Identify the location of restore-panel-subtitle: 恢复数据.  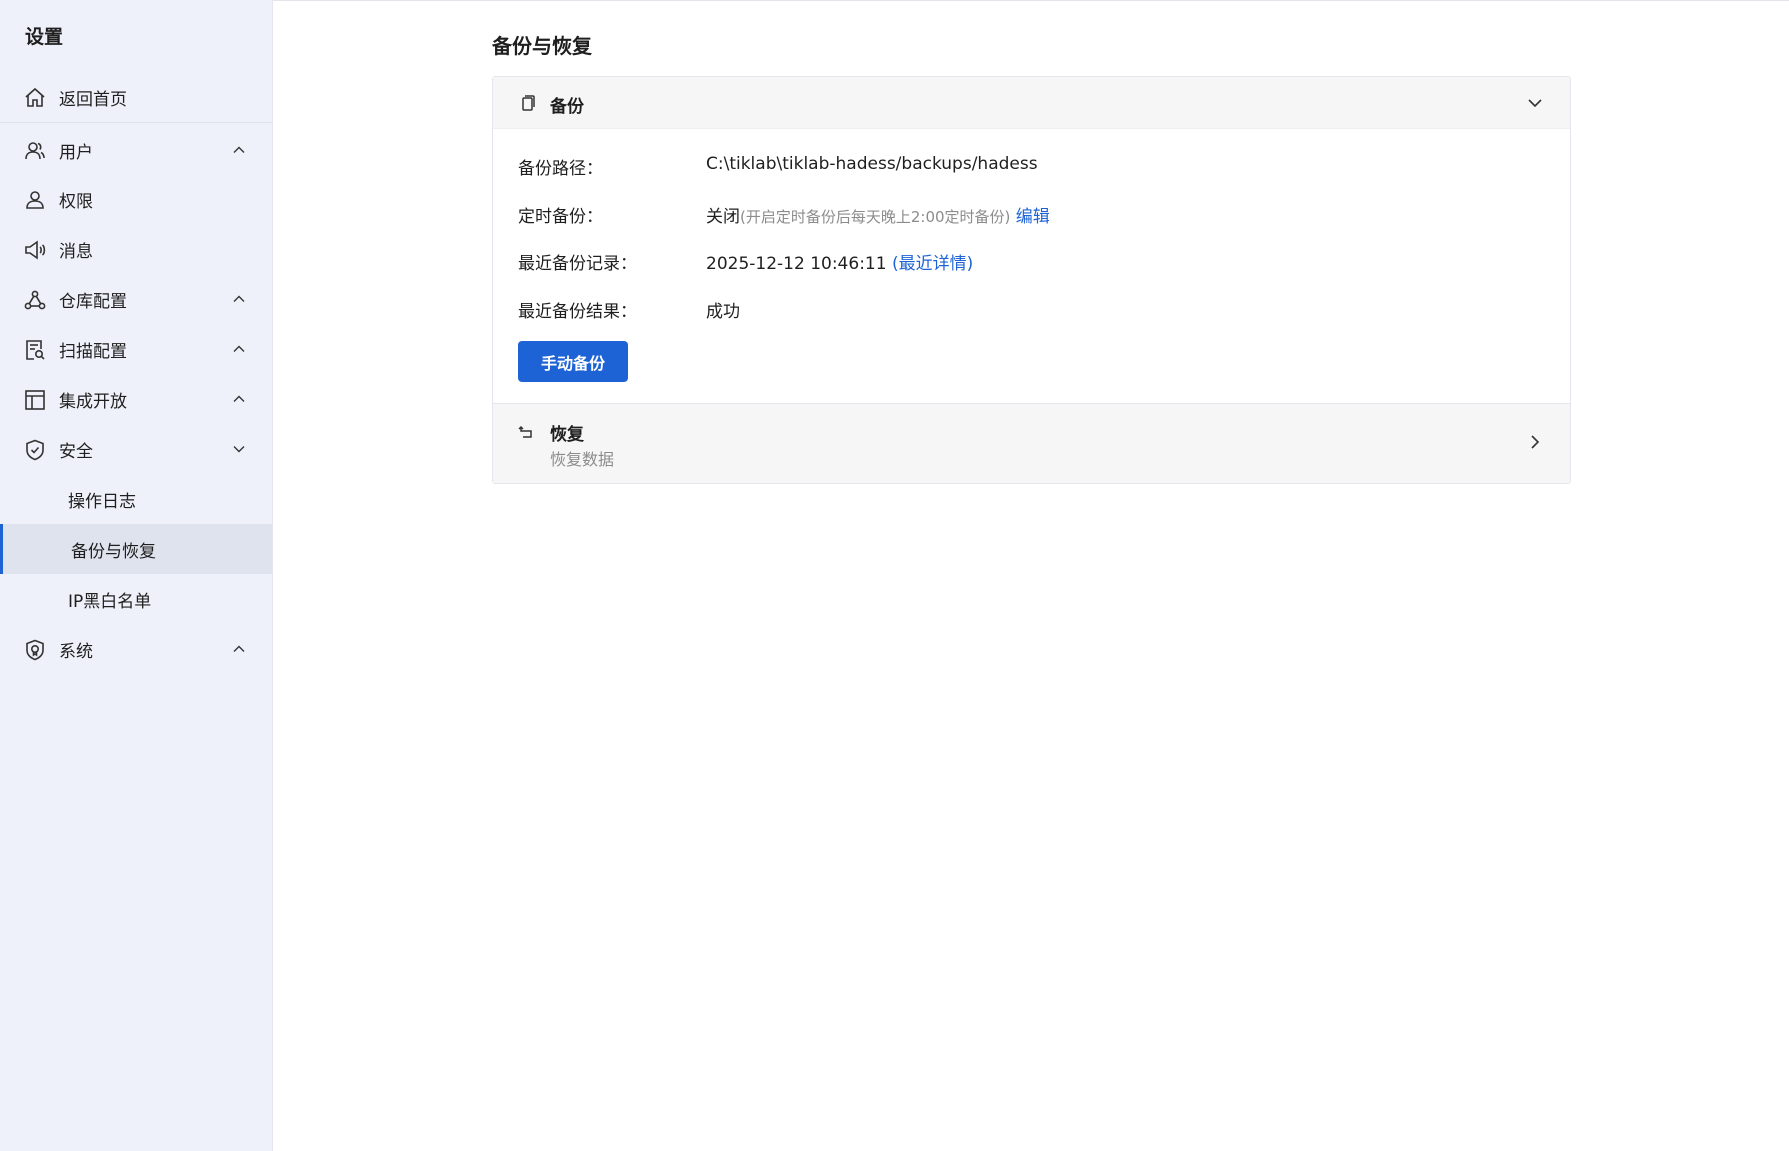
(582, 459).